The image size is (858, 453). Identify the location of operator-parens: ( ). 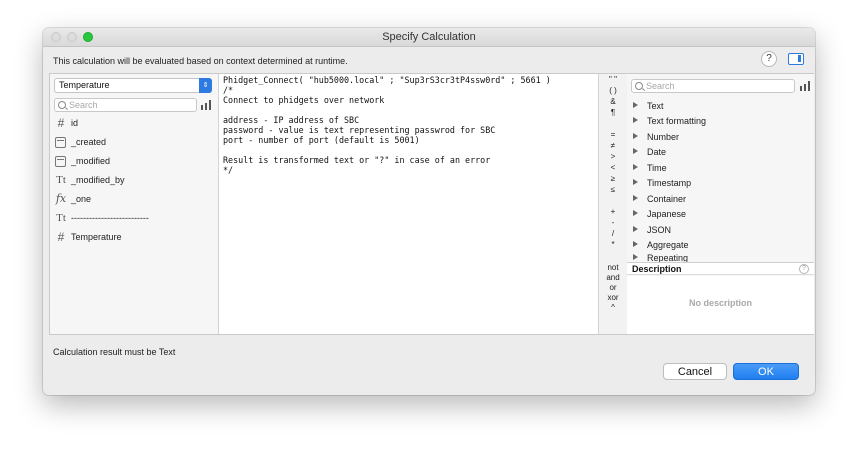
(613, 90).